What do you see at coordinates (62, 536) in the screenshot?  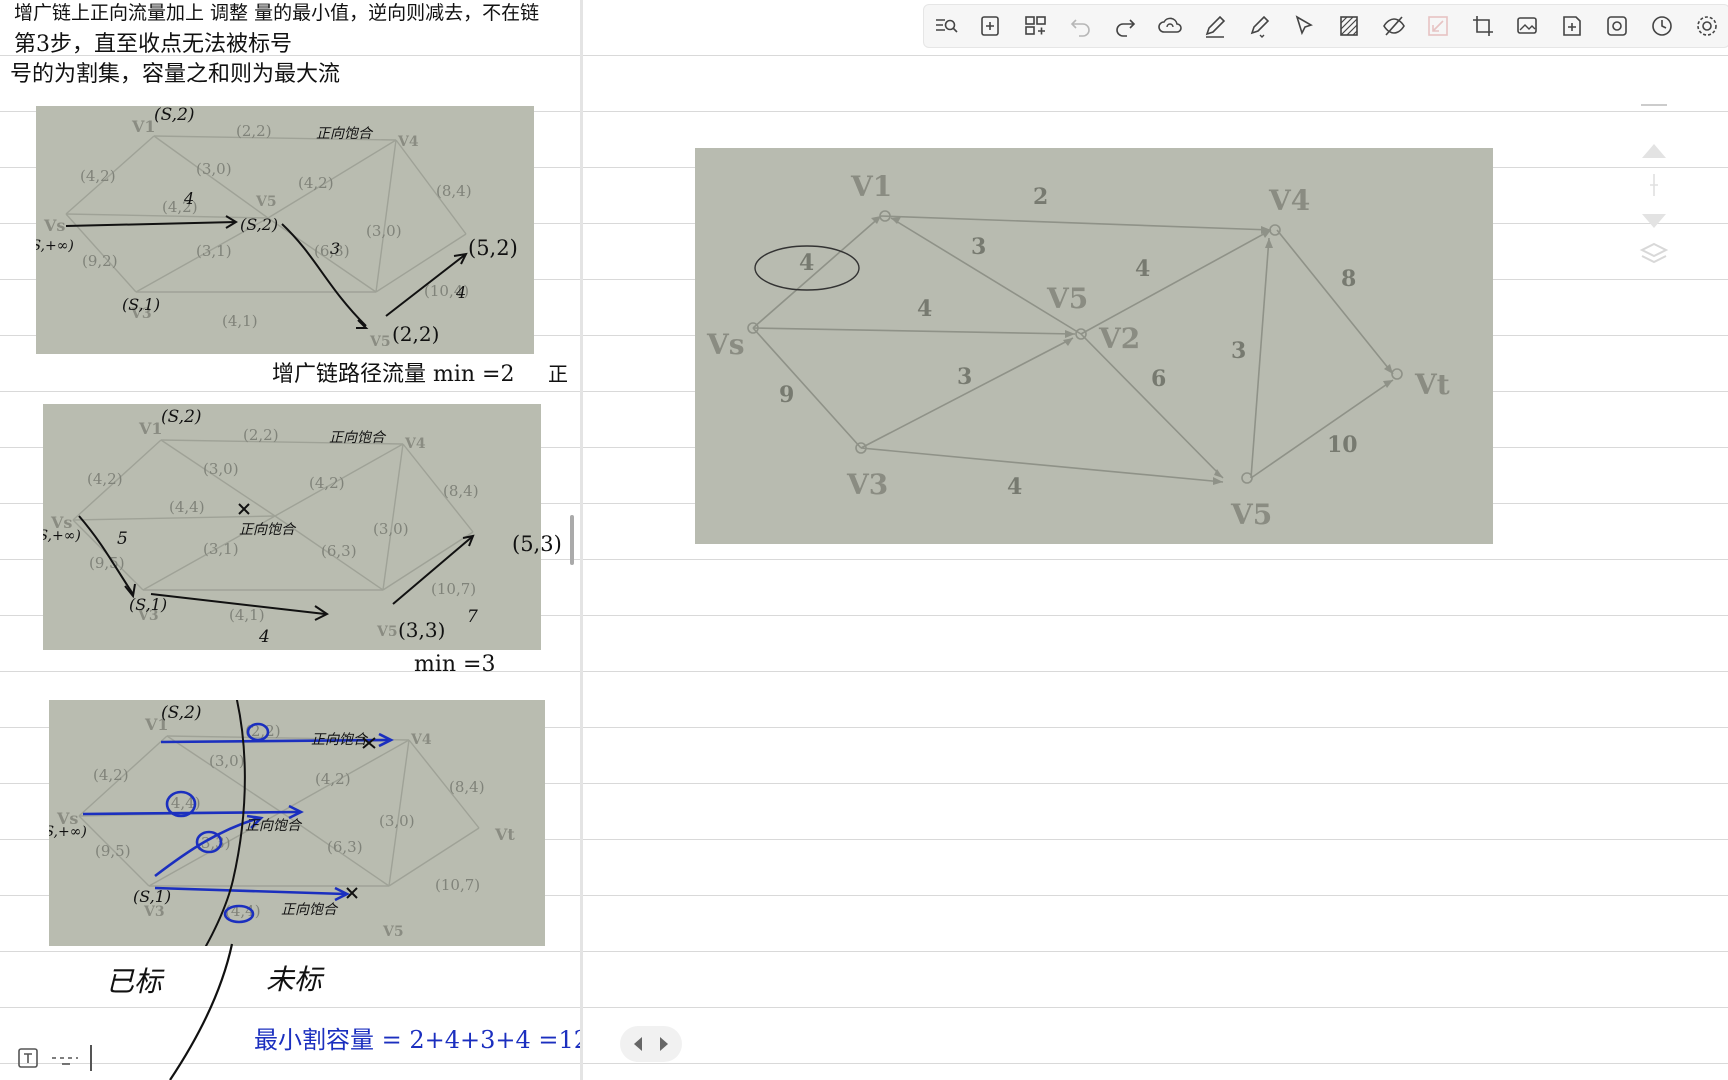 I see `pen-vs-label-p2: (S,+∞)` at bounding box center [62, 536].